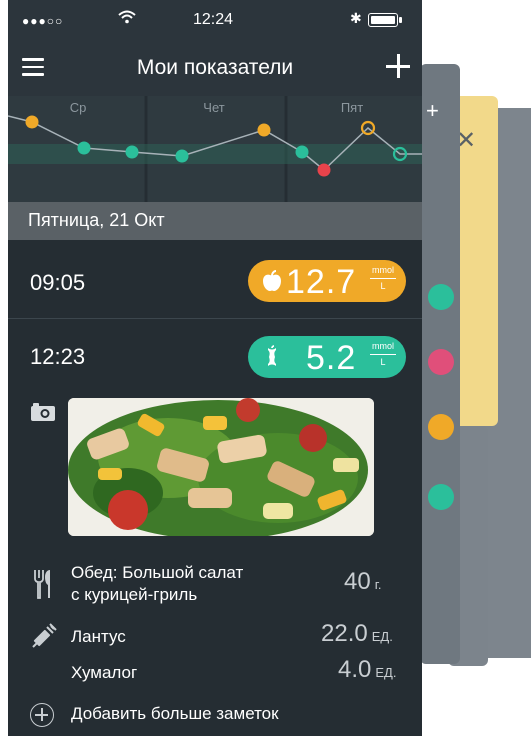  What do you see at coordinates (356, 18) in the screenshot?
I see `bluetooth-icon: ✱` at bounding box center [356, 18].